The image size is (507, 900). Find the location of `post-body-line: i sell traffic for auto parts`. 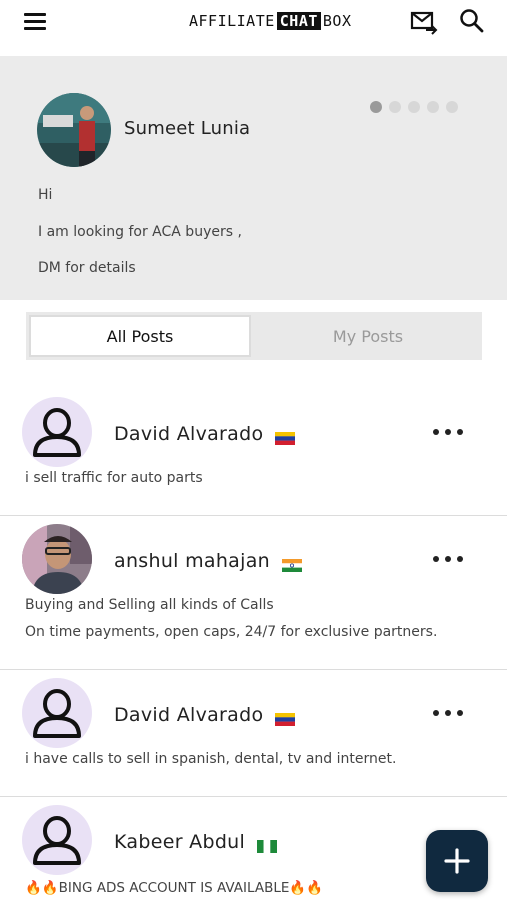

post-body-line: i sell traffic for auto parts is located at coordinates (114, 478).